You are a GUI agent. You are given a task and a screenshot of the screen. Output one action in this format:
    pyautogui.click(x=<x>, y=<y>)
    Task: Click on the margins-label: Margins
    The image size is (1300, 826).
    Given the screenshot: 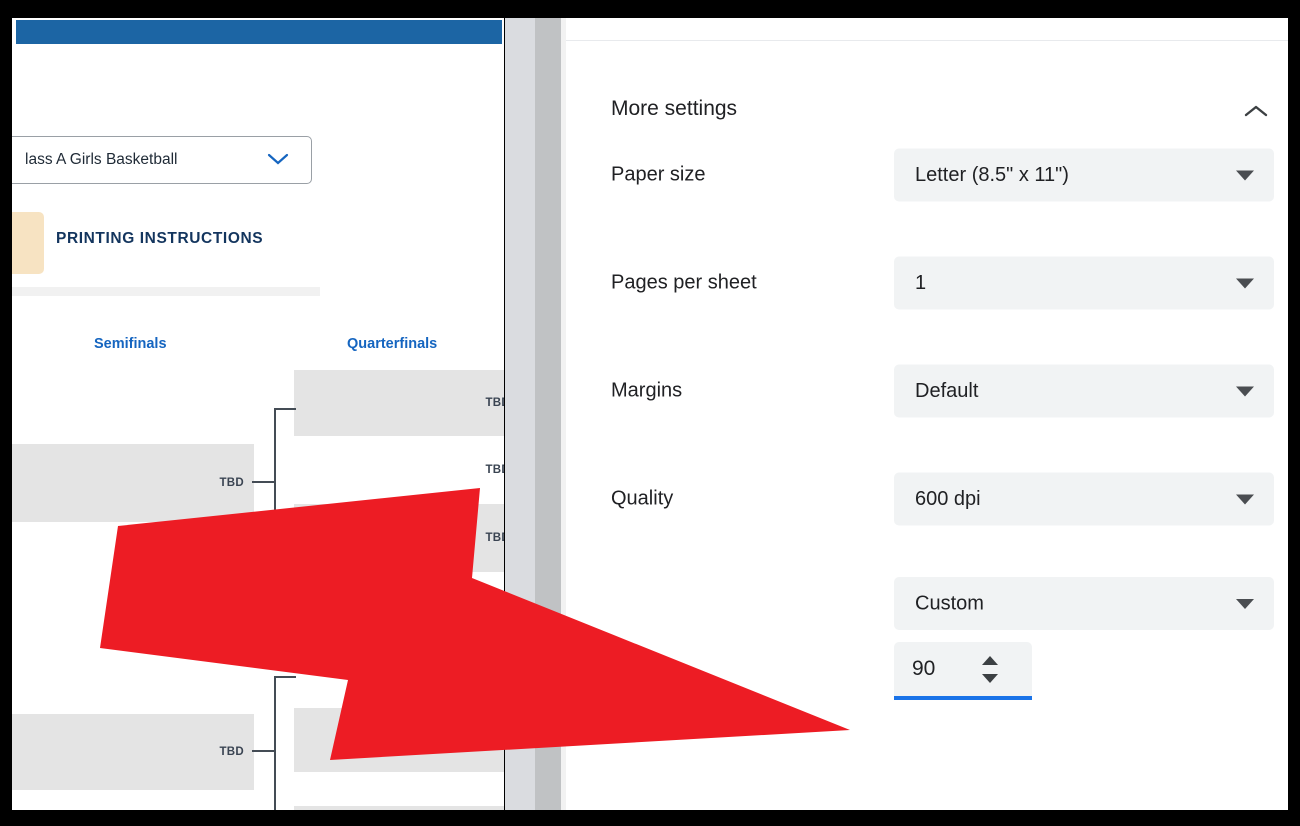 What is the action you would take?
    pyautogui.click(x=647, y=390)
    